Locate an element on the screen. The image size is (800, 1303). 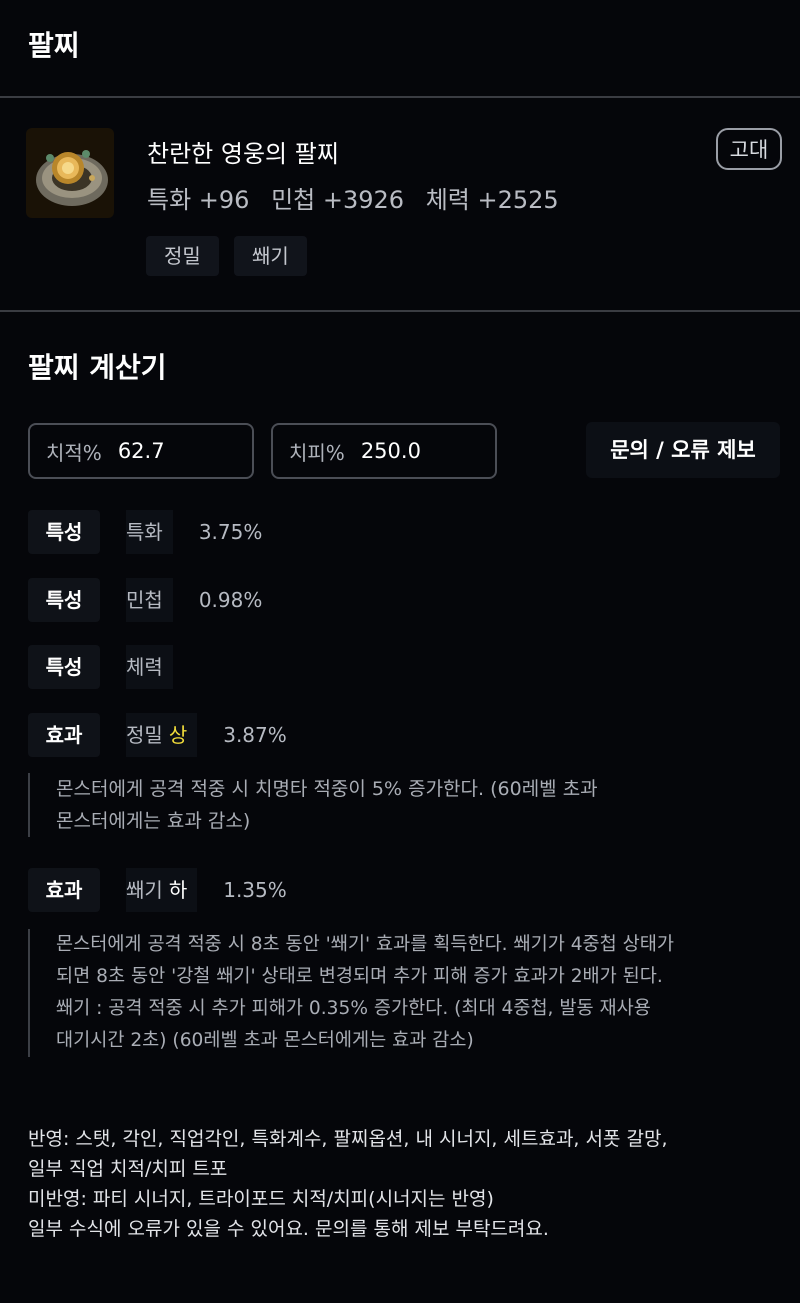
crit-damage-value: 250.0 is located at coordinates (390, 451).